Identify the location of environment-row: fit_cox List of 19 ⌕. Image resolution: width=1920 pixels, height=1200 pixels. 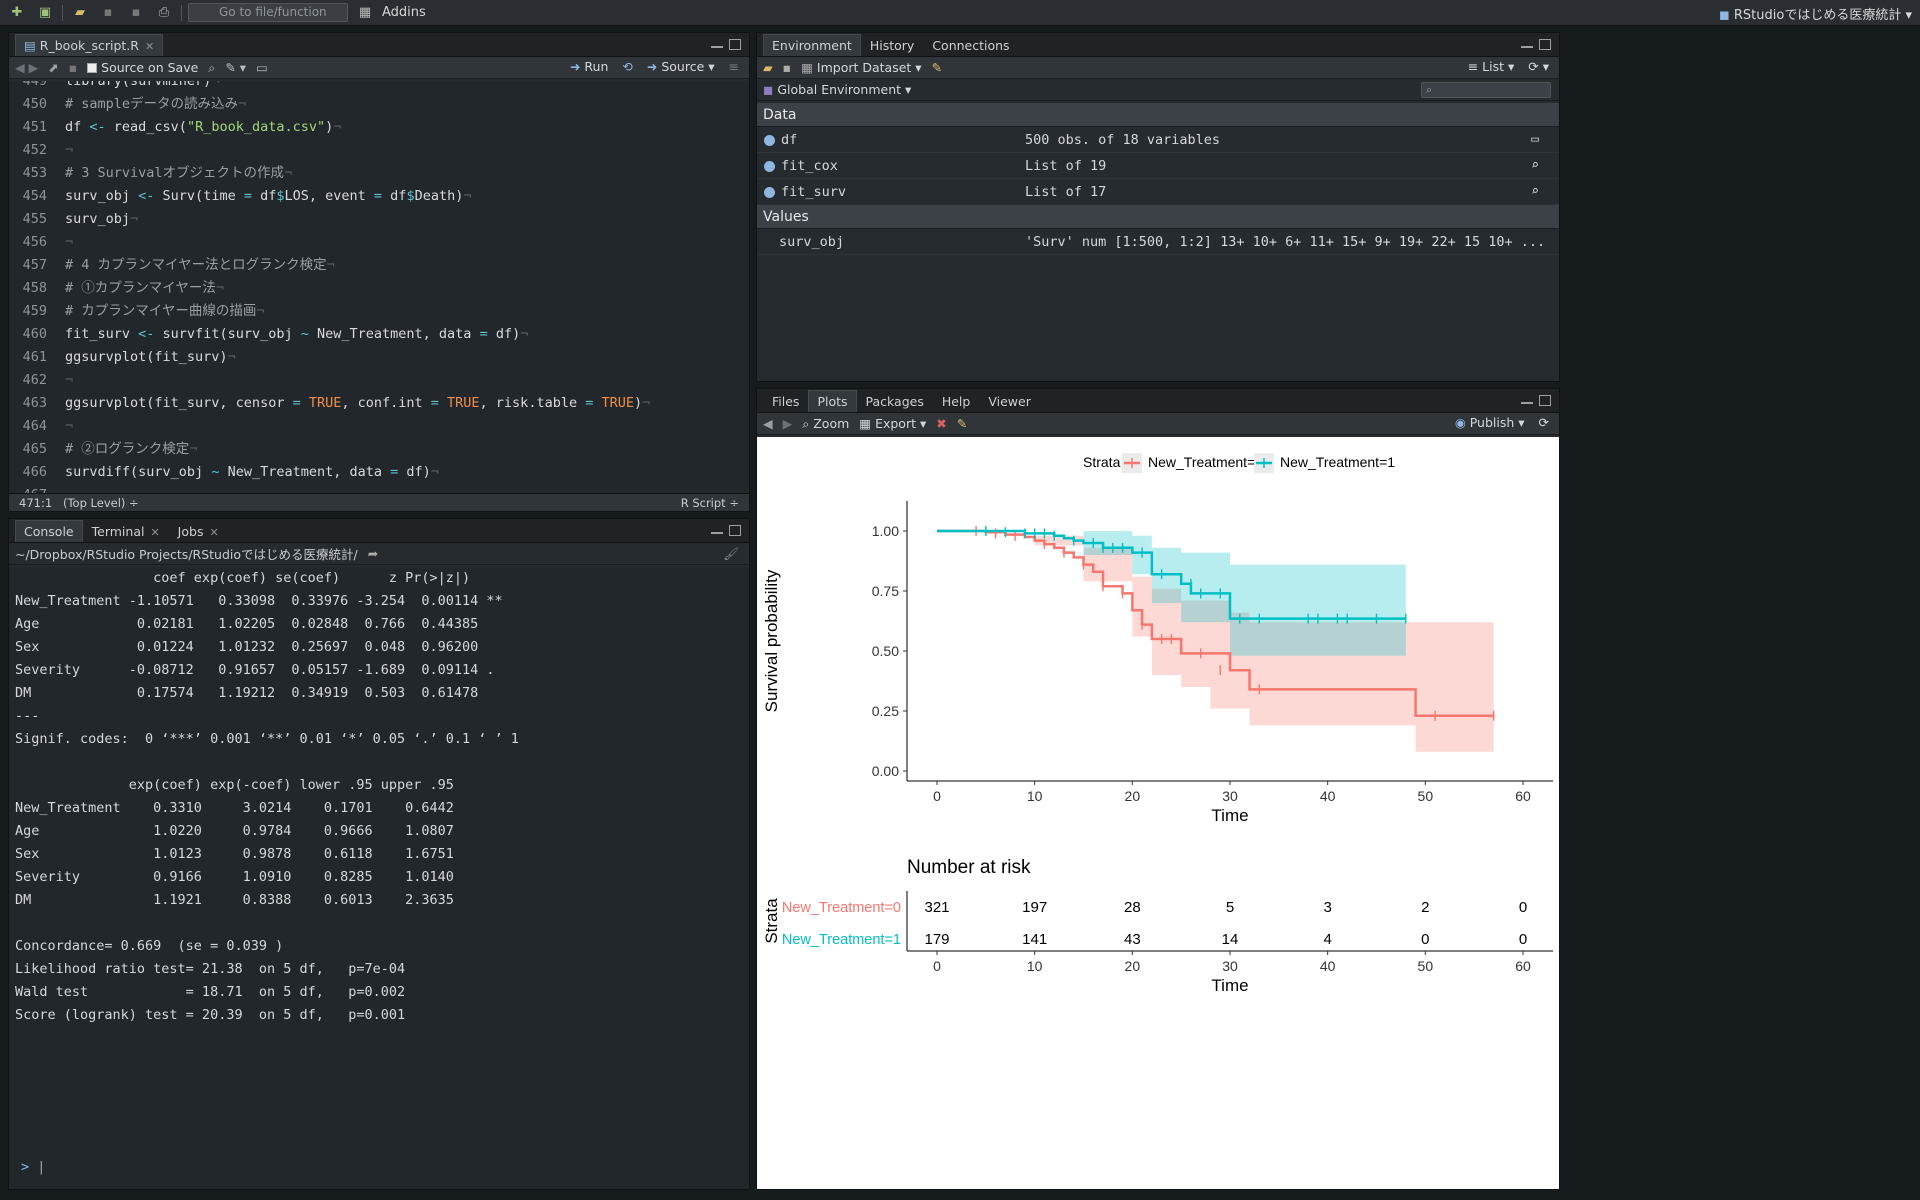
(1158, 166).